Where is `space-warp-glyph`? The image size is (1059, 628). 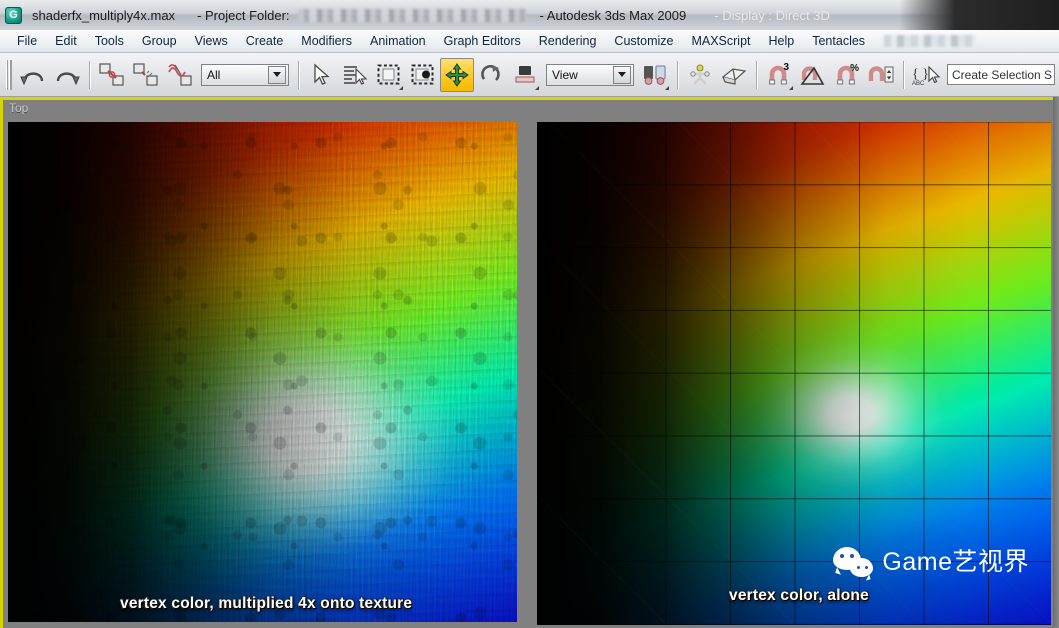 space-warp-glyph is located at coordinates (180, 74).